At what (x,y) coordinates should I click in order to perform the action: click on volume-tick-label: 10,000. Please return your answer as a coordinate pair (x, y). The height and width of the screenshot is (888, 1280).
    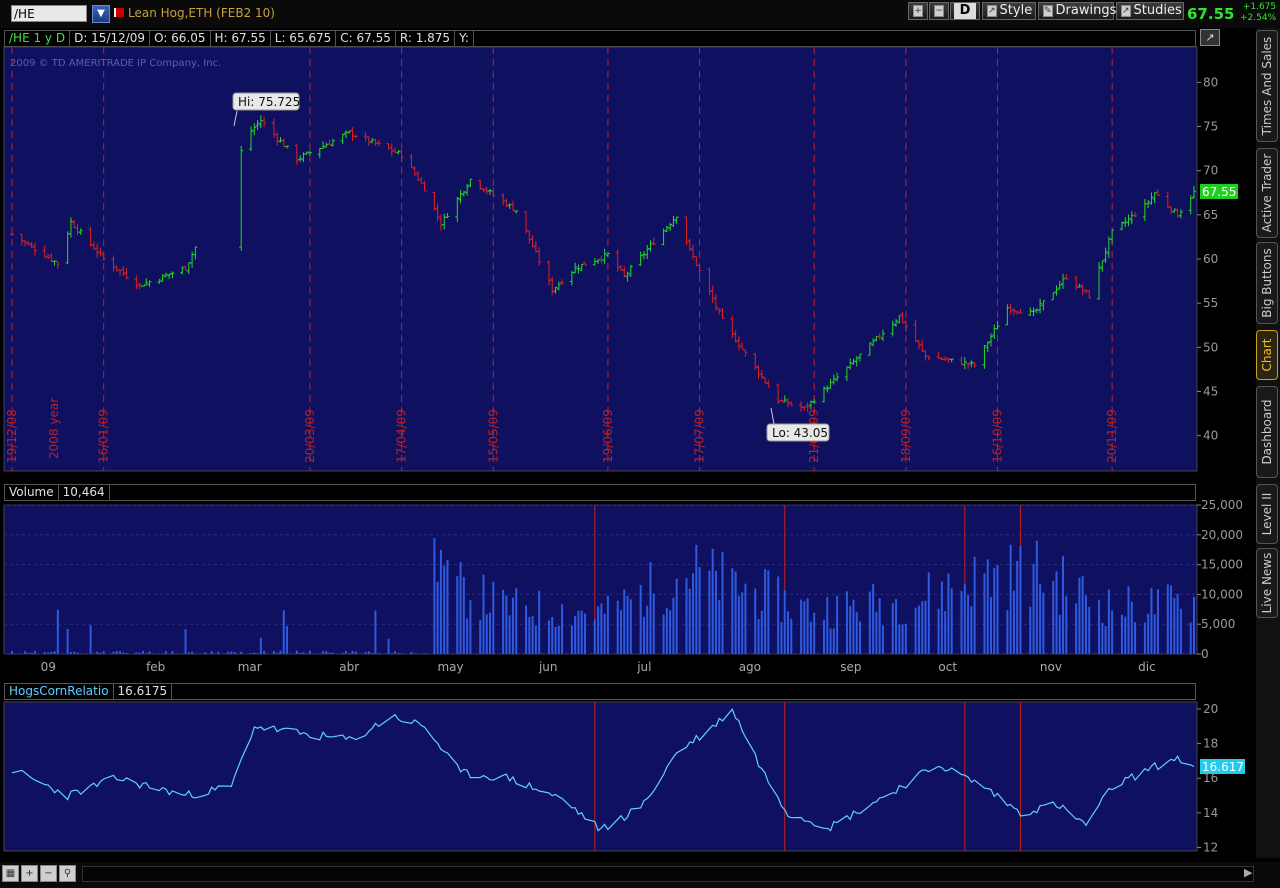
    Looking at the image, I should click on (1222, 594).